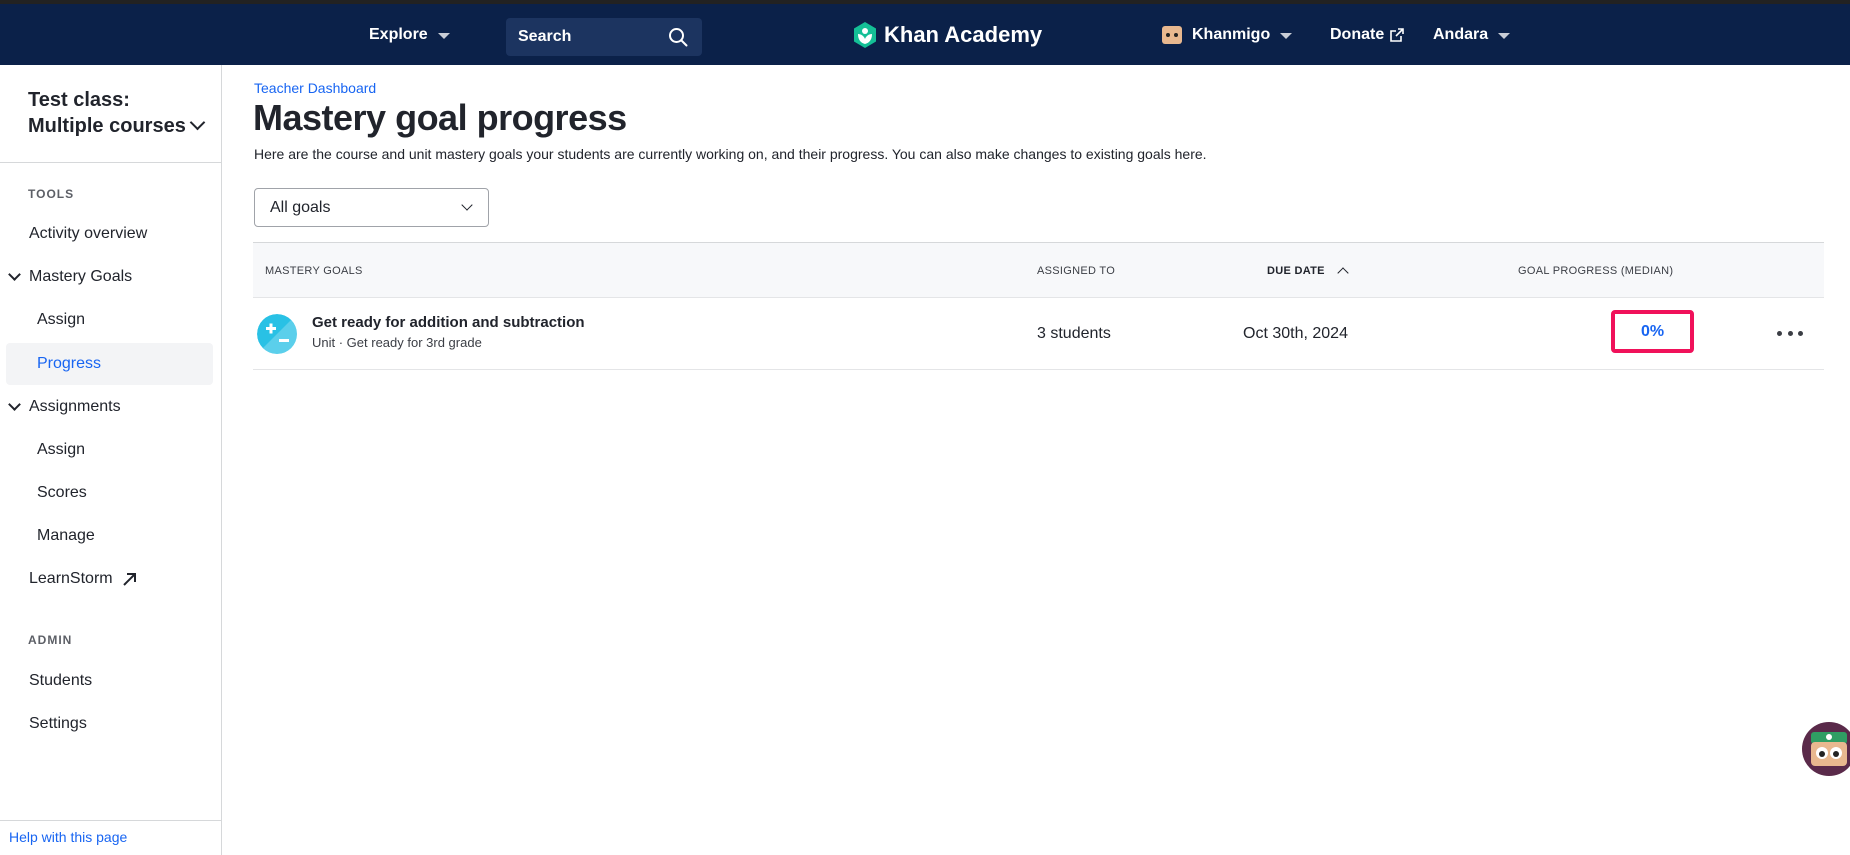  I want to click on breadcrumb: Teacher Dashboard, so click(315, 88).